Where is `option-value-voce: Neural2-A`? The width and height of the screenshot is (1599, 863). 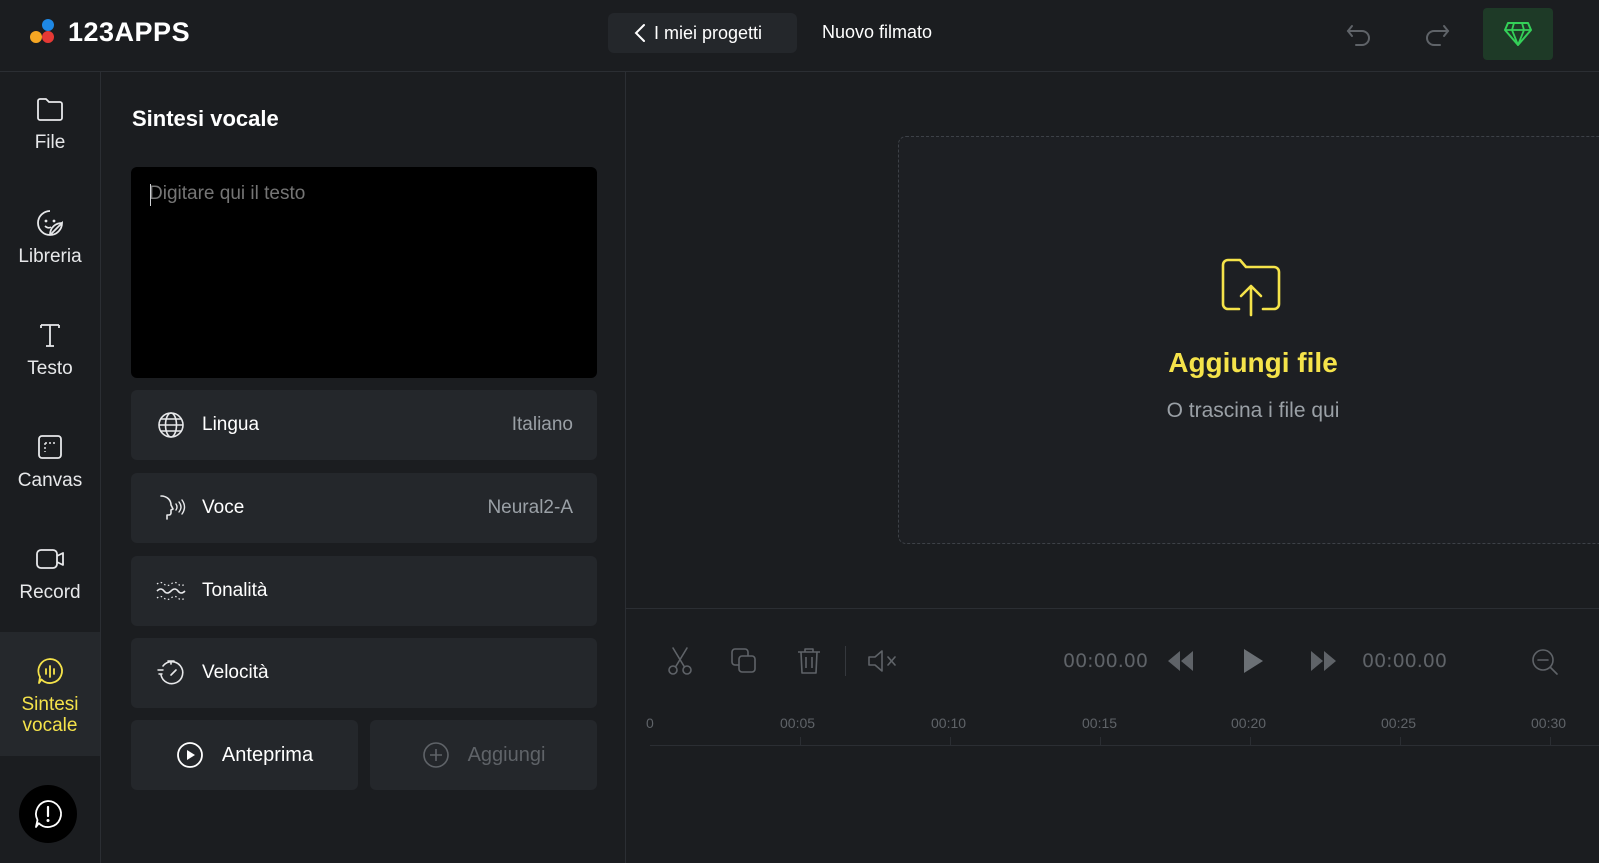
option-value-voce: Neural2-A is located at coordinates (530, 507).